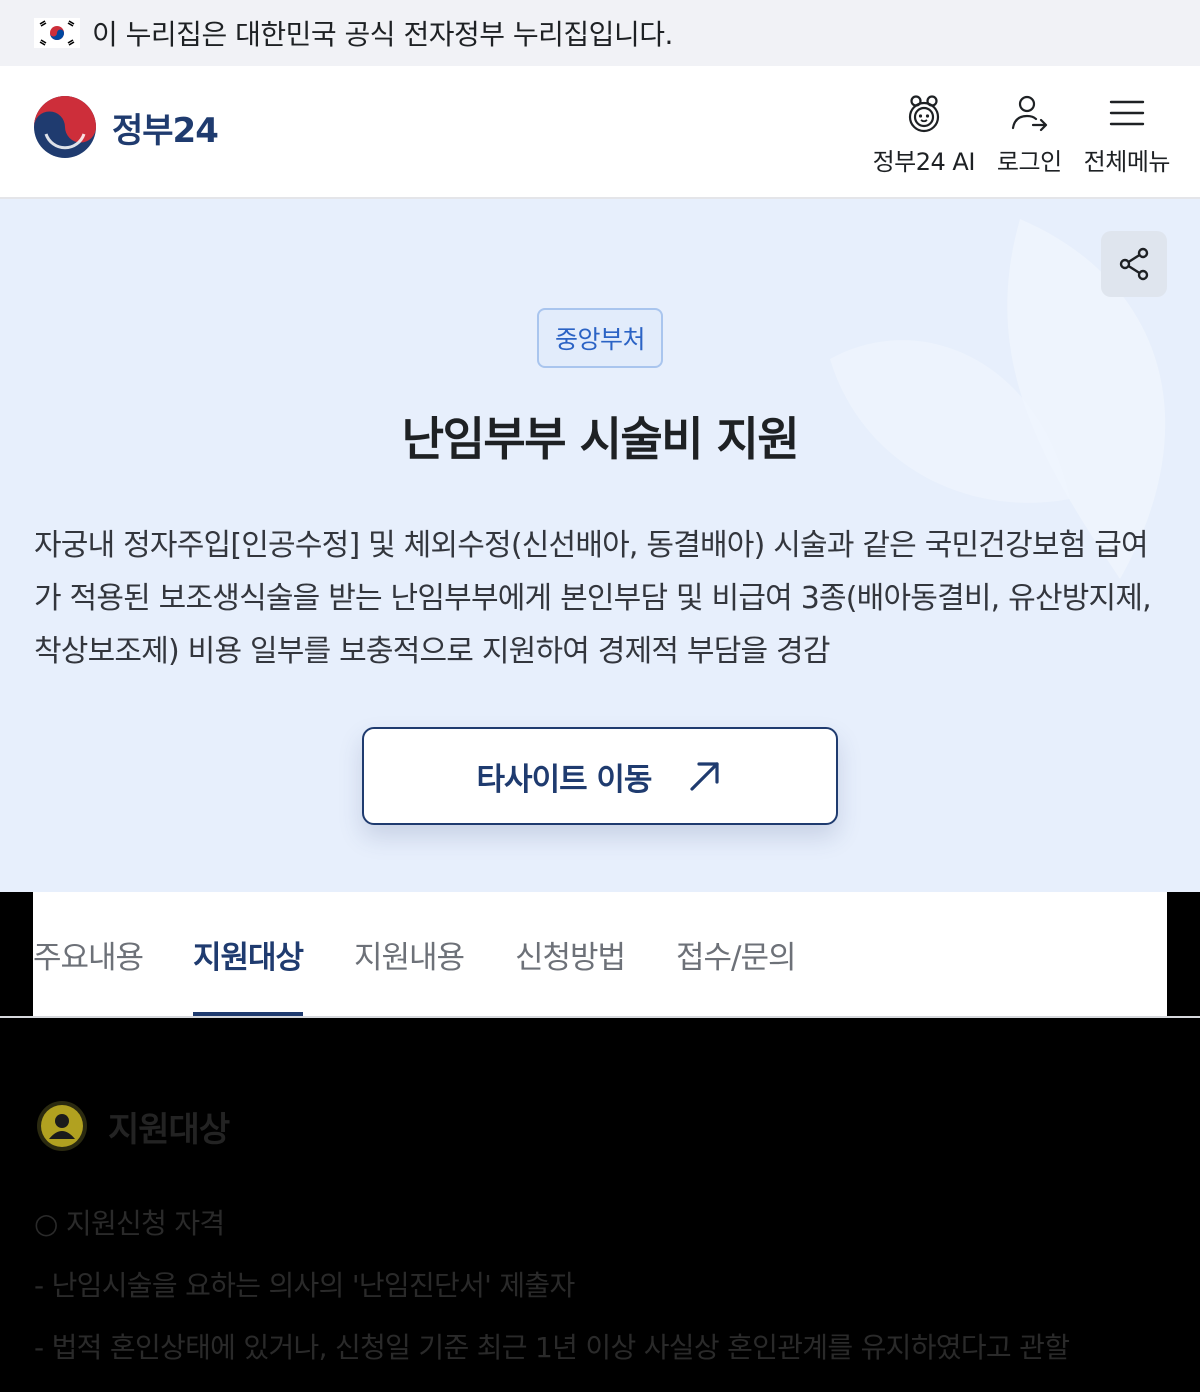 This screenshot has height=1392, width=1200. Describe the element at coordinates (169, 1129) in the screenshot. I see `section-title: 지원대상` at that location.